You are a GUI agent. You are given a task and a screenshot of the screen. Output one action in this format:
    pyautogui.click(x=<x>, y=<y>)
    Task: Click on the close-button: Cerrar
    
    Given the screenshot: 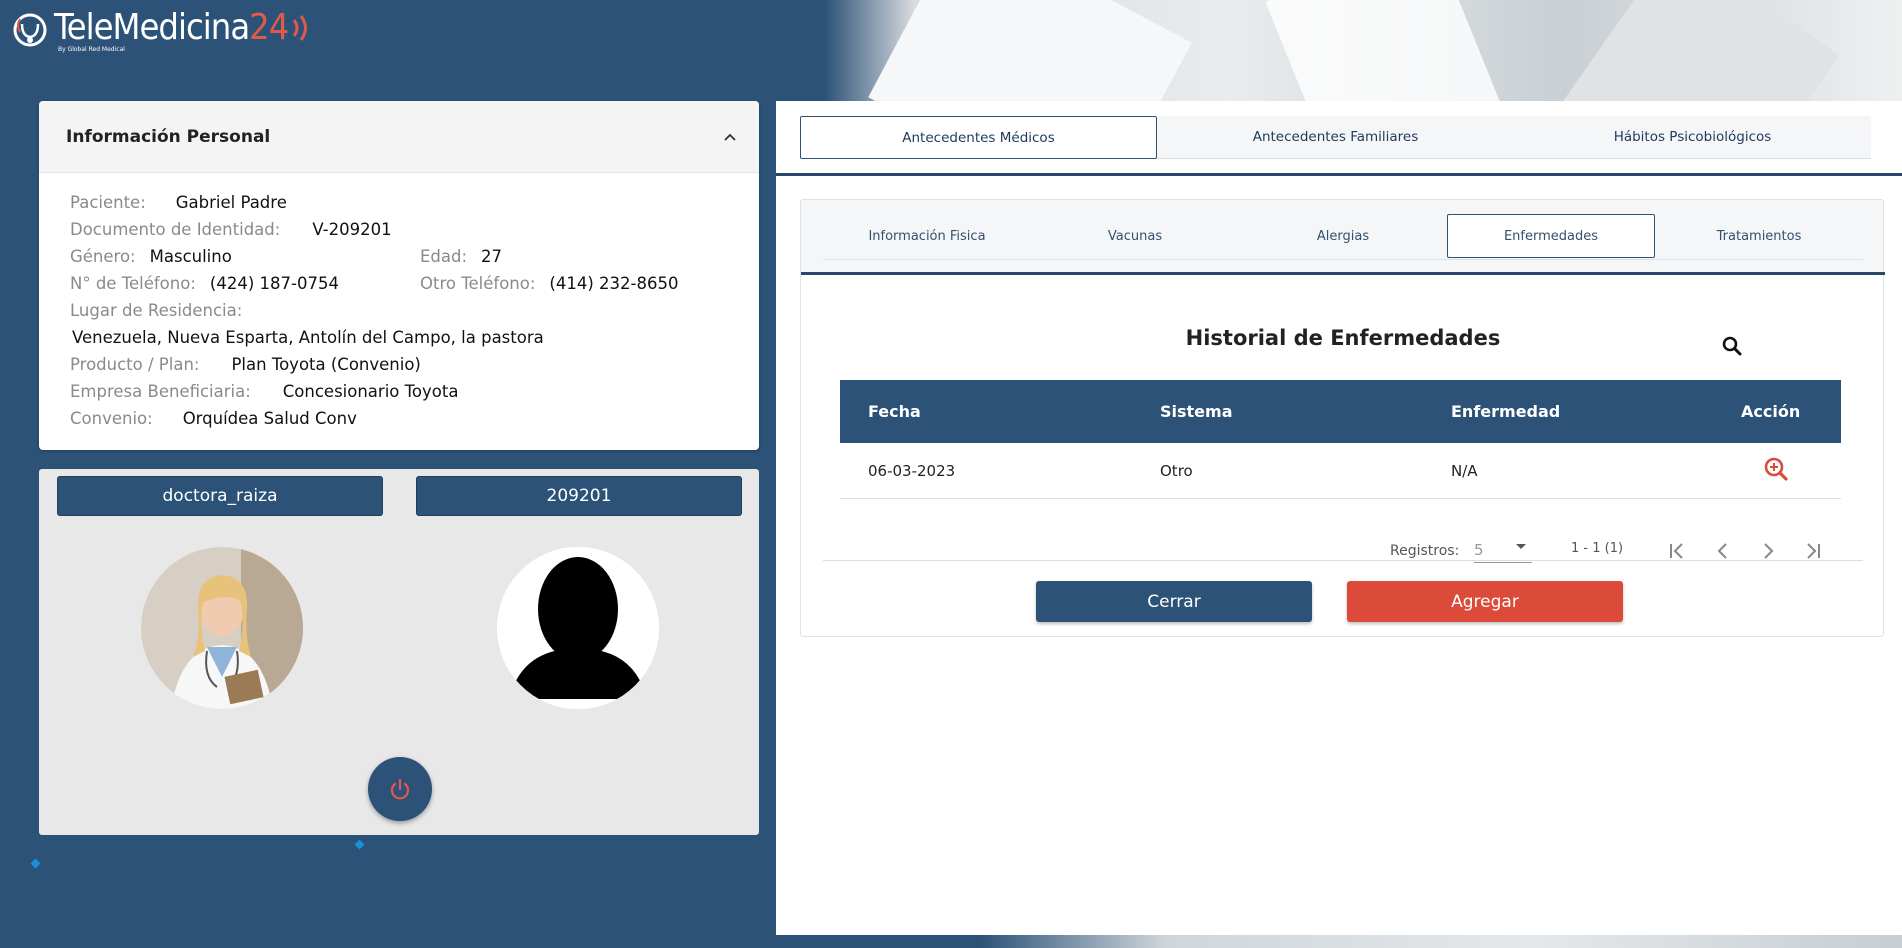 What is the action you would take?
    pyautogui.click(x=1174, y=601)
    